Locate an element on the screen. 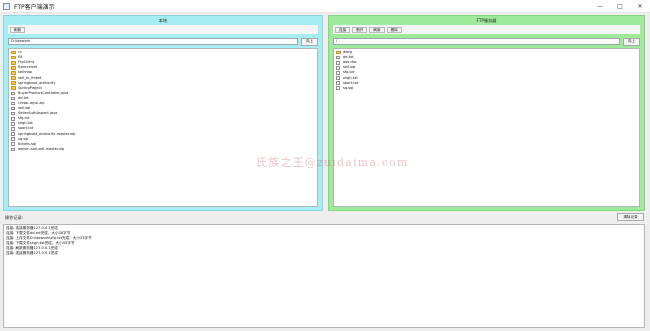 The image size is (650, 331). connect-button: 连接 is located at coordinates (343, 29).